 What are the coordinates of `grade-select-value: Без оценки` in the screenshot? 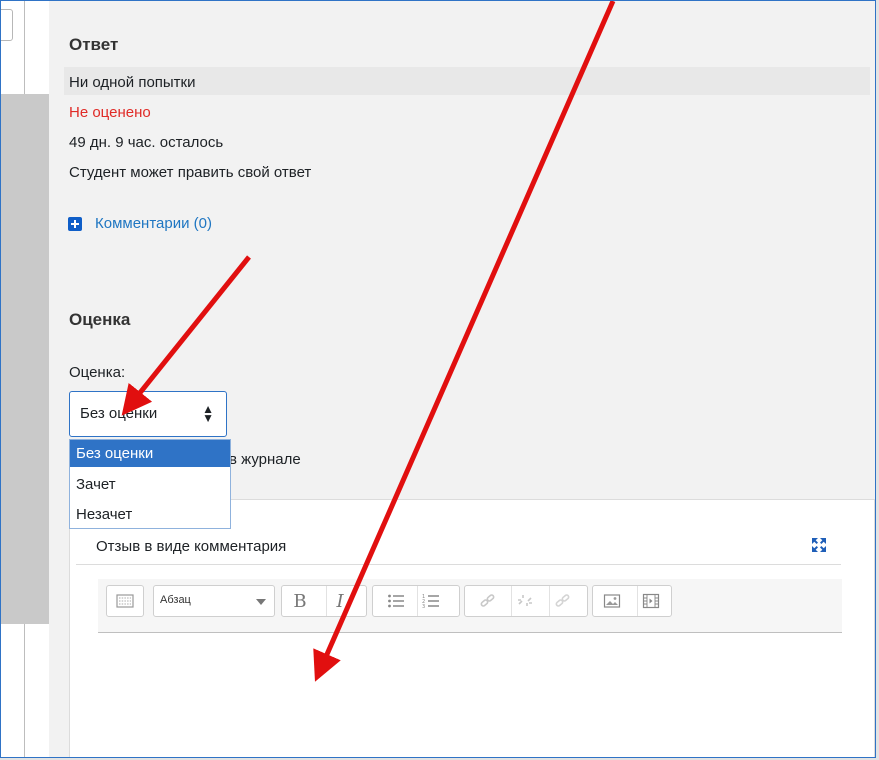 It's located at (119, 413).